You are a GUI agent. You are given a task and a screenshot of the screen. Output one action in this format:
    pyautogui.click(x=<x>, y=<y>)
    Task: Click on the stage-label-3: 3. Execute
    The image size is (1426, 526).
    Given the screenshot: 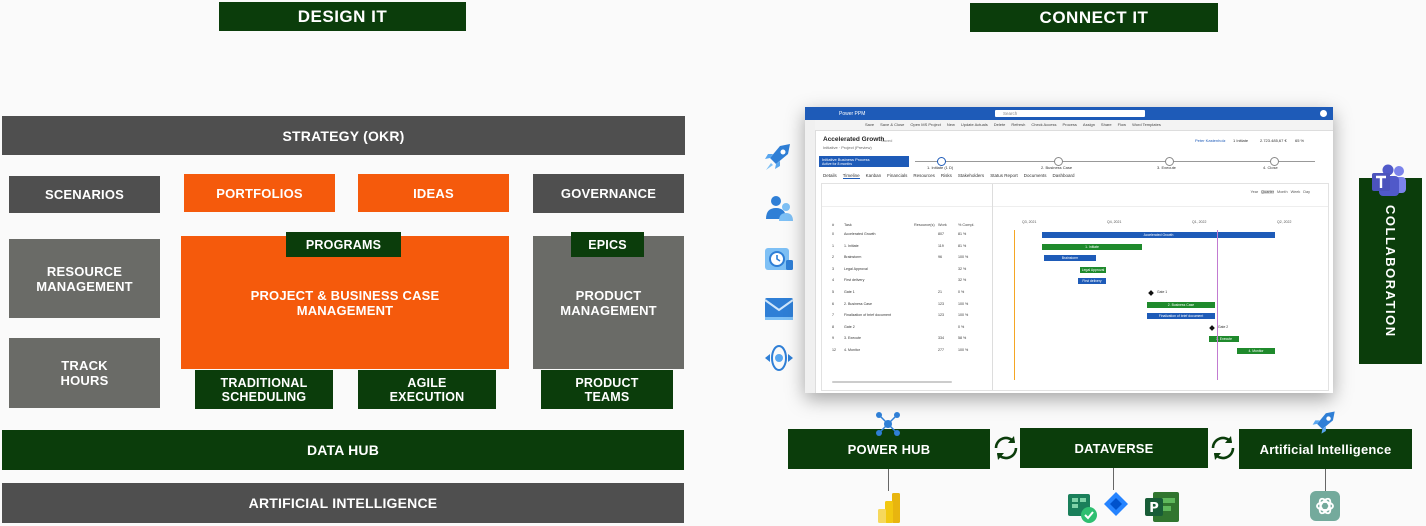 What is the action you would take?
    pyautogui.click(x=1166, y=167)
    